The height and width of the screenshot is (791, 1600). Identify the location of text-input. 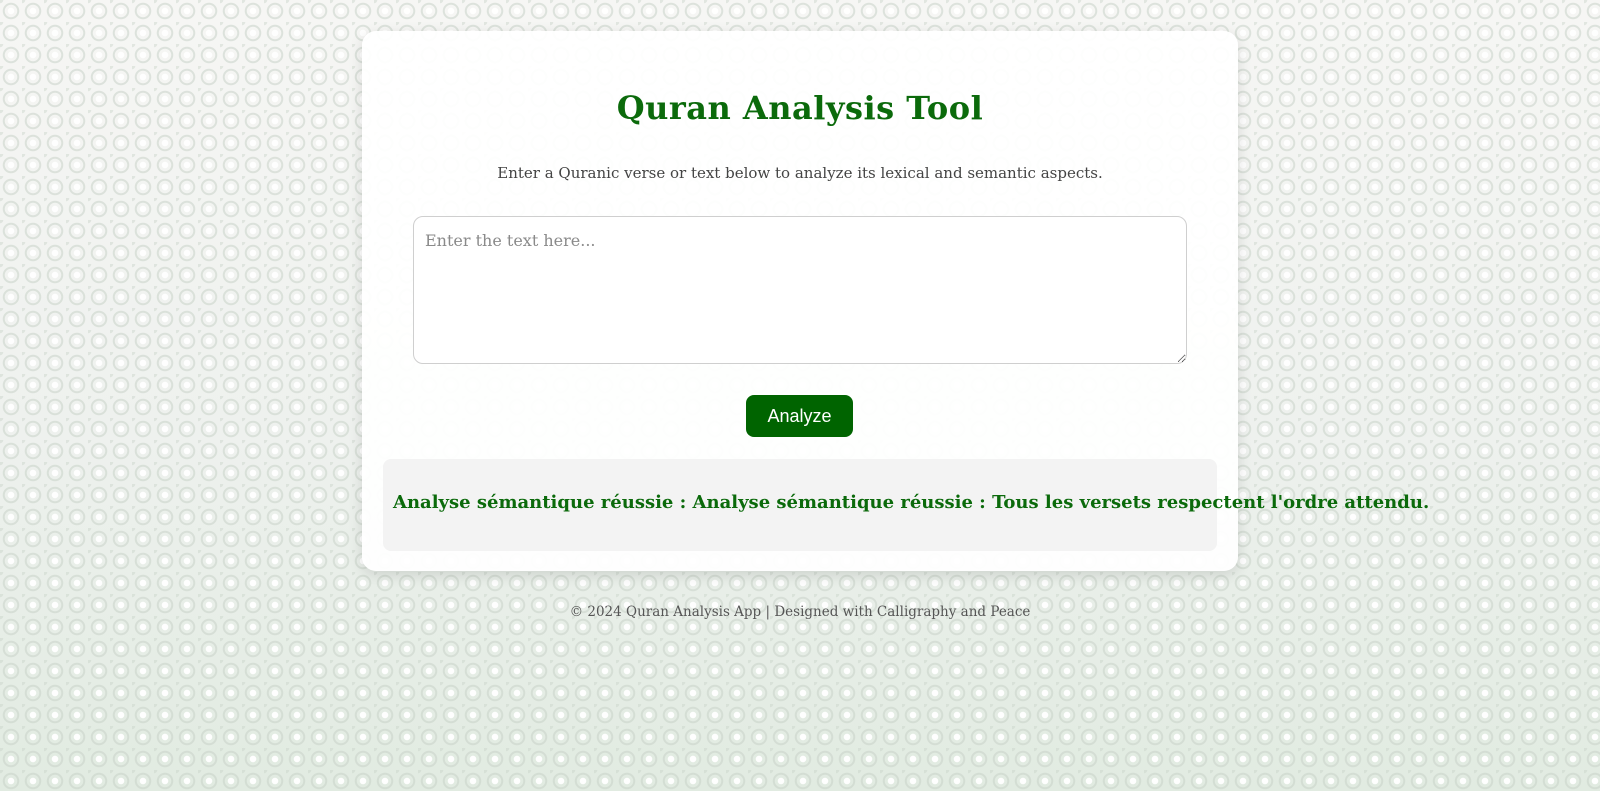
(800, 290).